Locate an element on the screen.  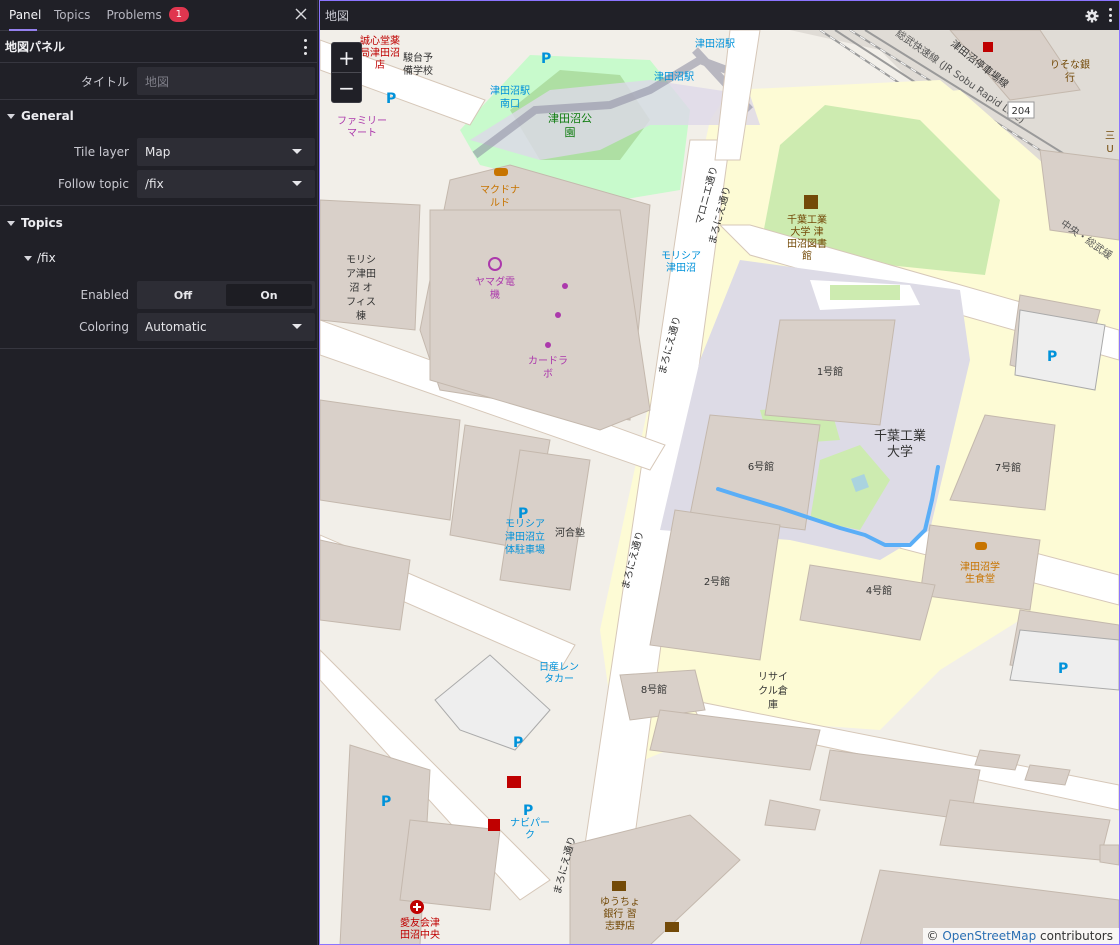
label-yucho: ゆうちょ銀行 習志野店 is located at coordinates (620, 914).